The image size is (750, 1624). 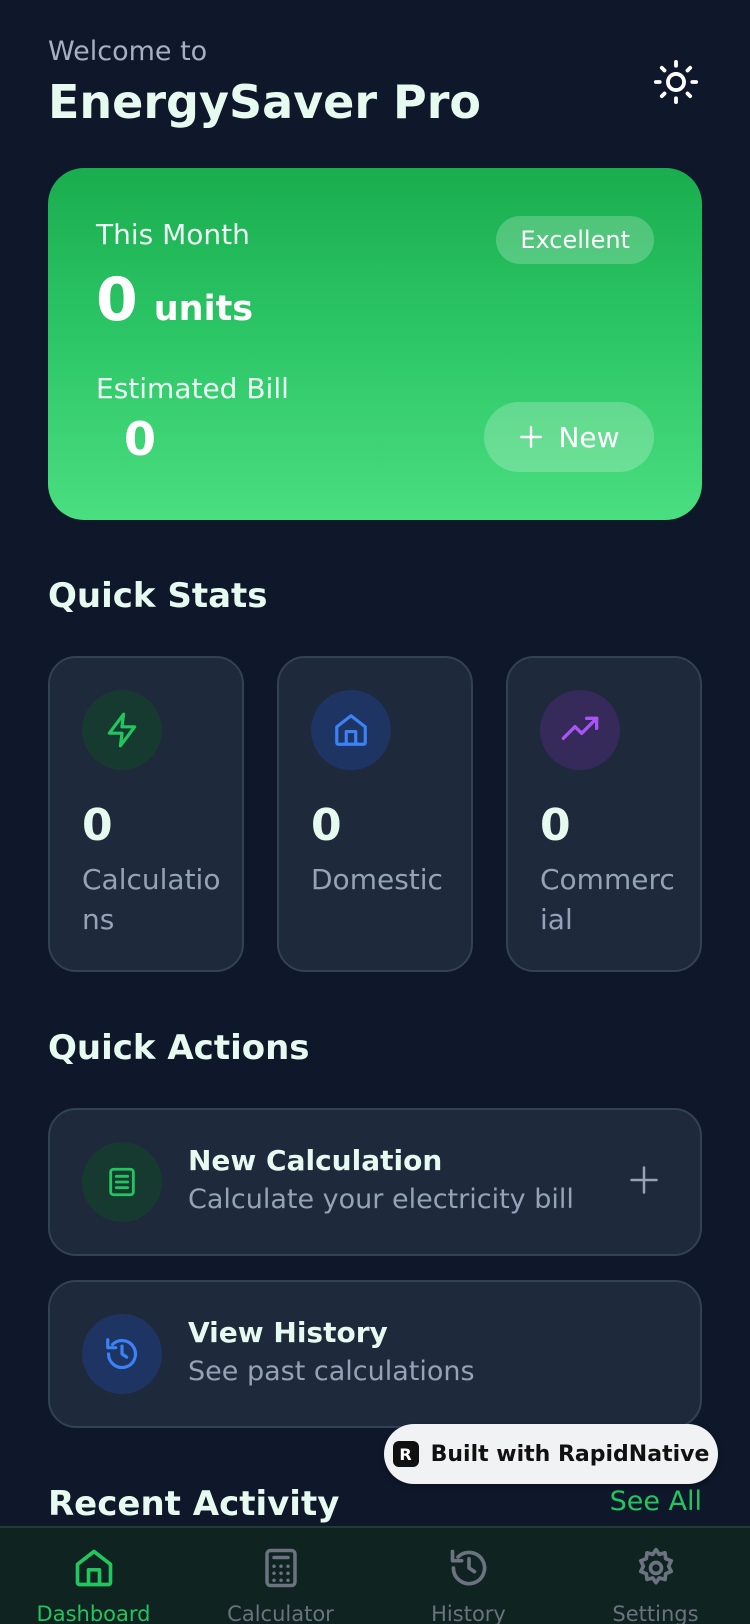 I want to click on stat-label: Calculations, so click(x=151, y=899).